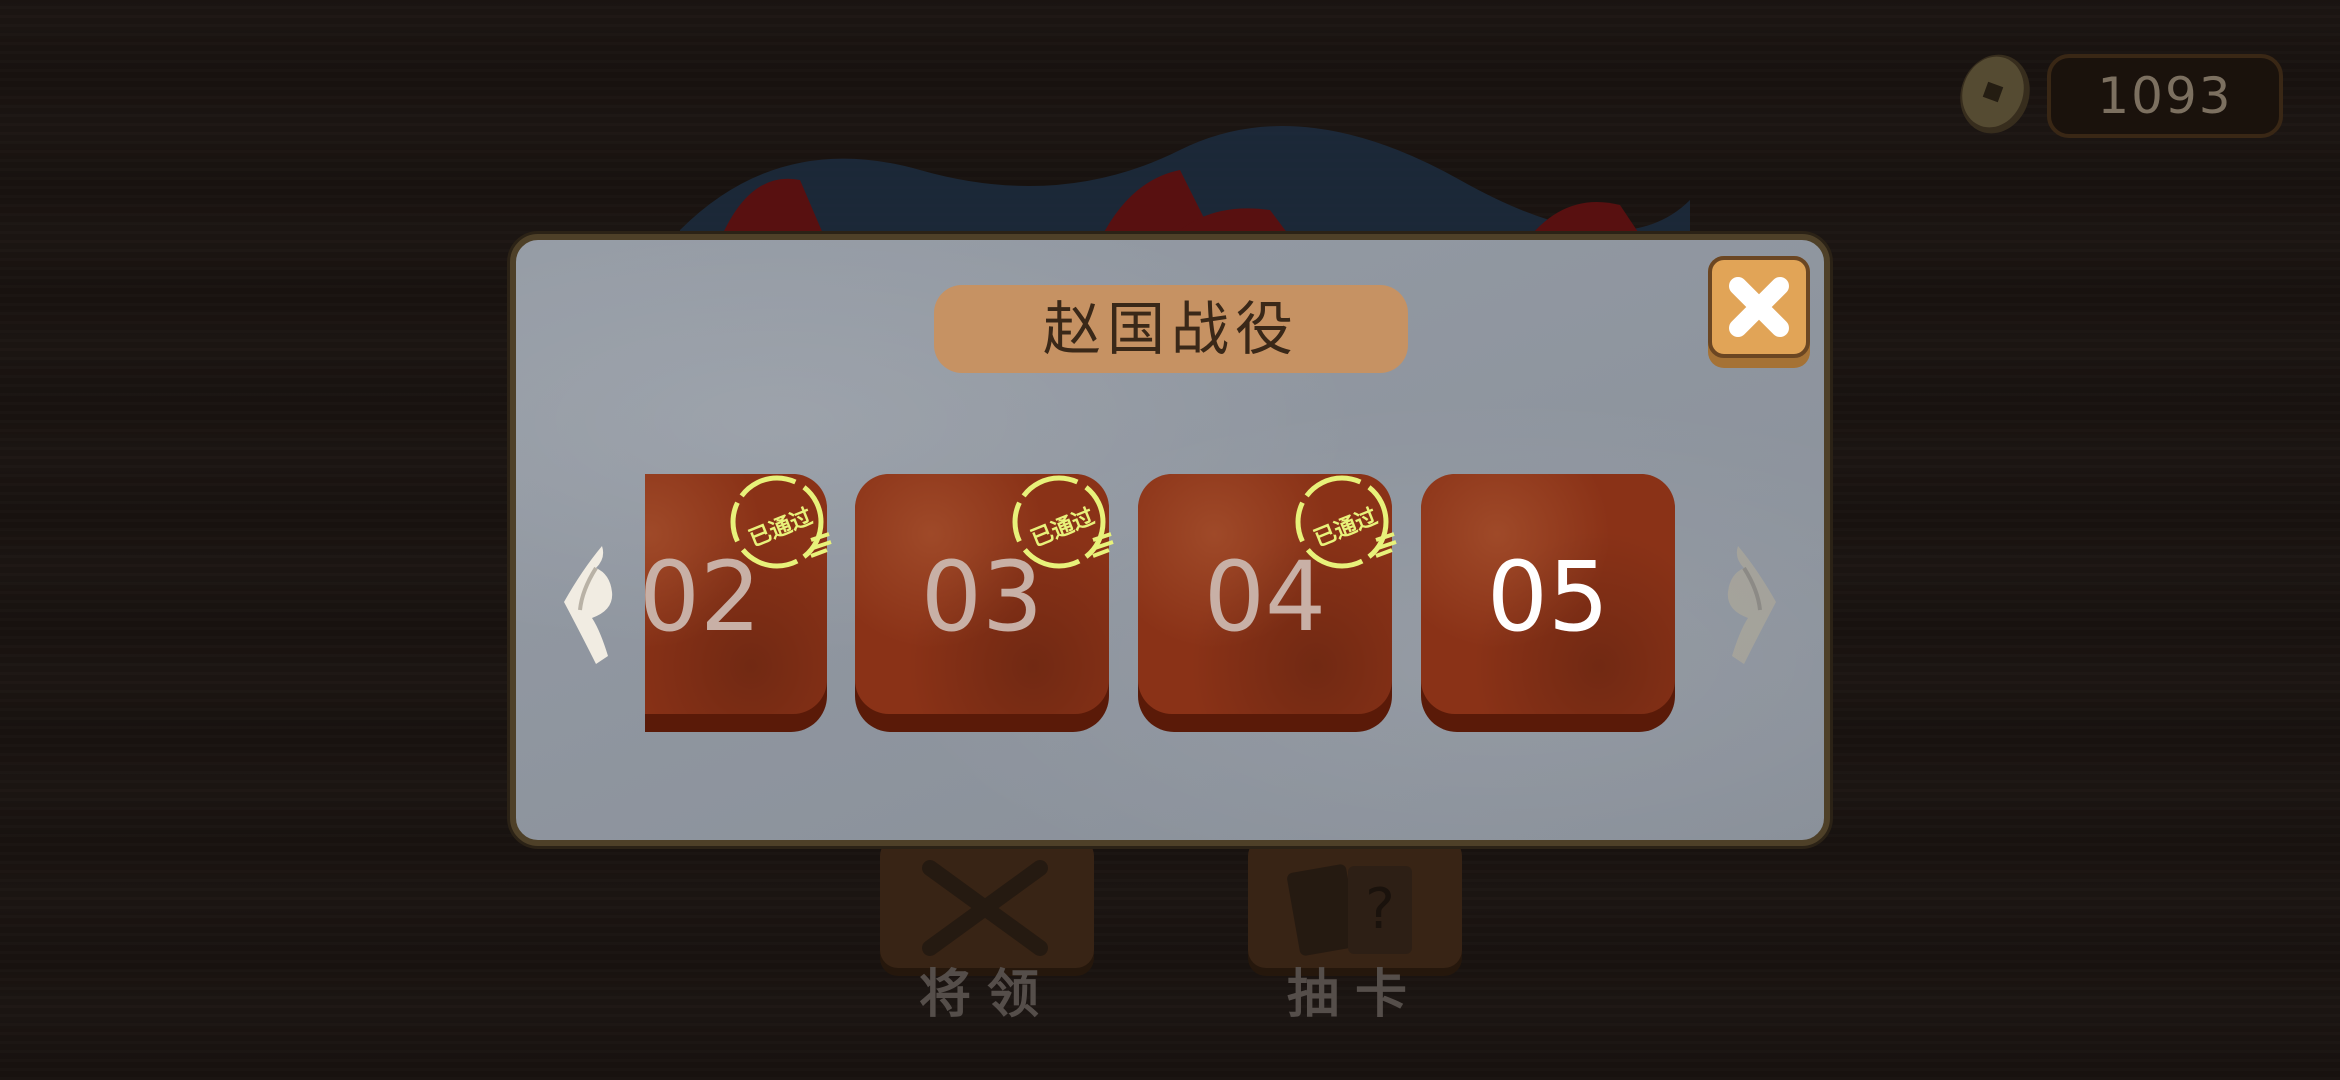 The height and width of the screenshot is (1080, 2340). What do you see at coordinates (1753, 605) in the screenshot?
I see `next-levels-arrow` at bounding box center [1753, 605].